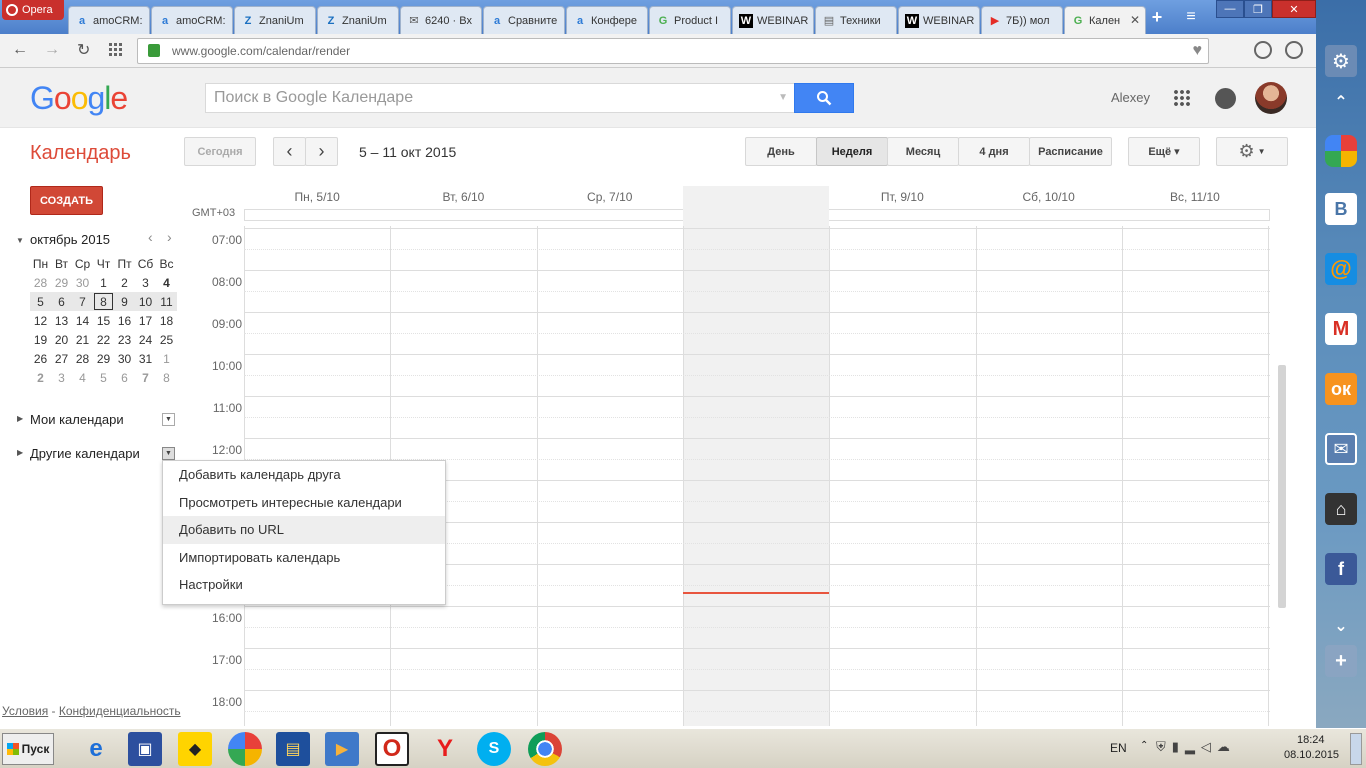  I want to click on sidebar-scroll-down-icon: ⌄, so click(1341, 626).